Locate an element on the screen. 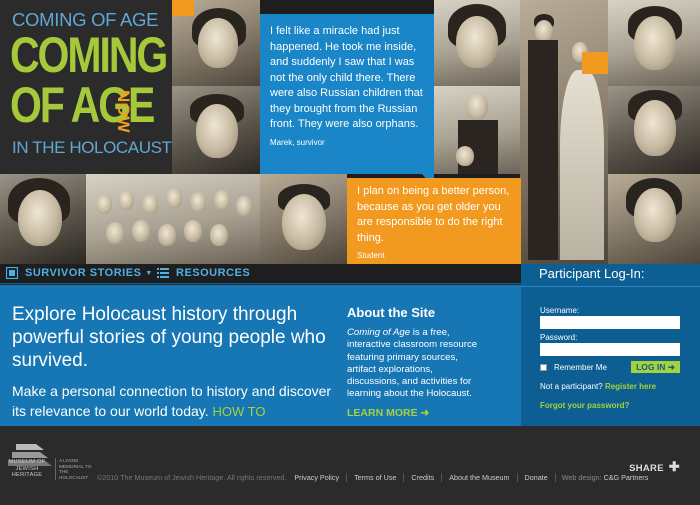  remember-me-checkbox is located at coordinates (543, 367).